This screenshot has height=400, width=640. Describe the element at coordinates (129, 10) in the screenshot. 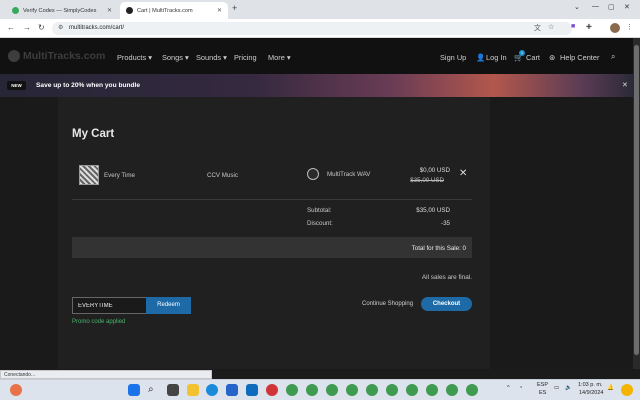

I see `multitracks-favicon-icon` at that location.